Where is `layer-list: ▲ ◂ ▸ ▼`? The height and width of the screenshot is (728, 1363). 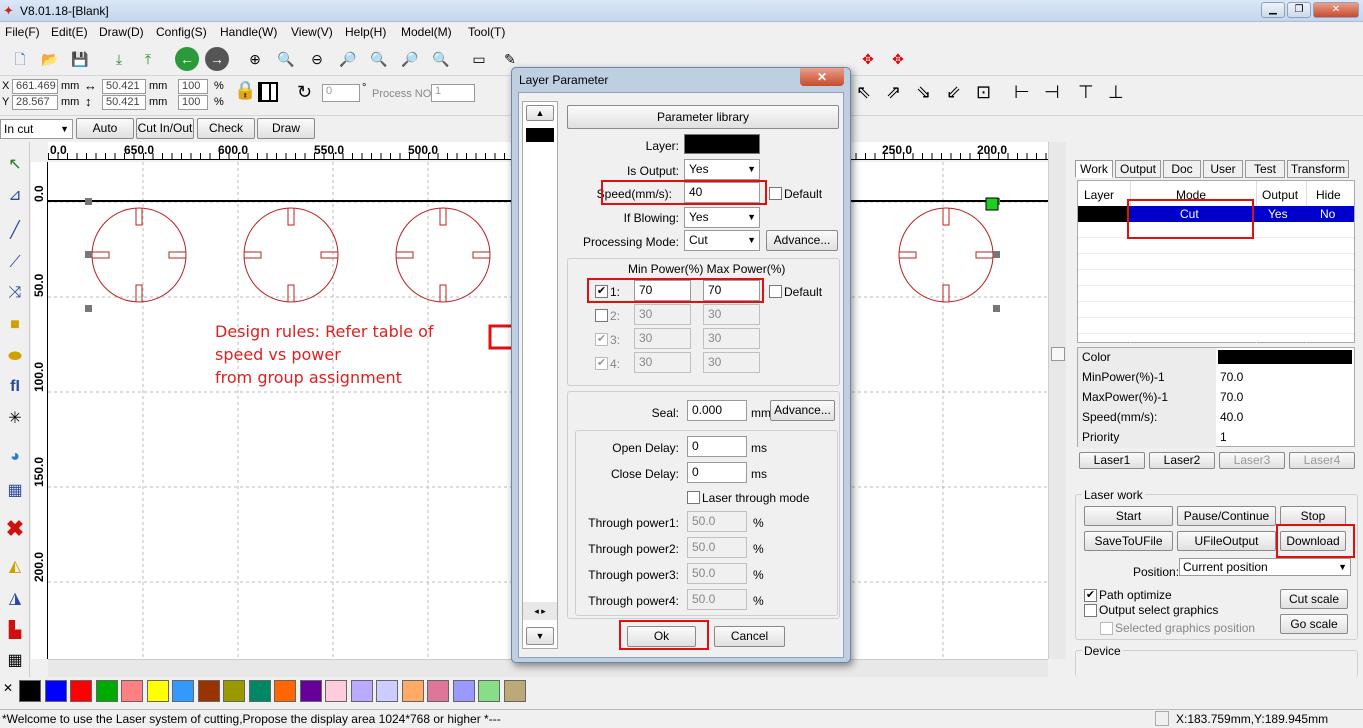
layer-list: ▲ ◂ ▸ ▼ is located at coordinates (540, 375).